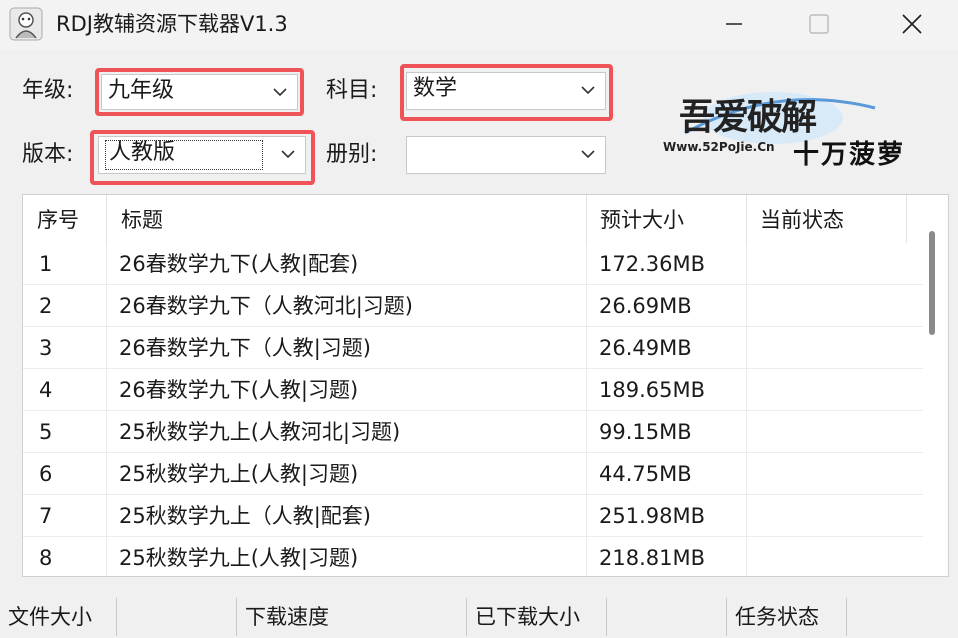  I want to click on app-icon, so click(26, 24).